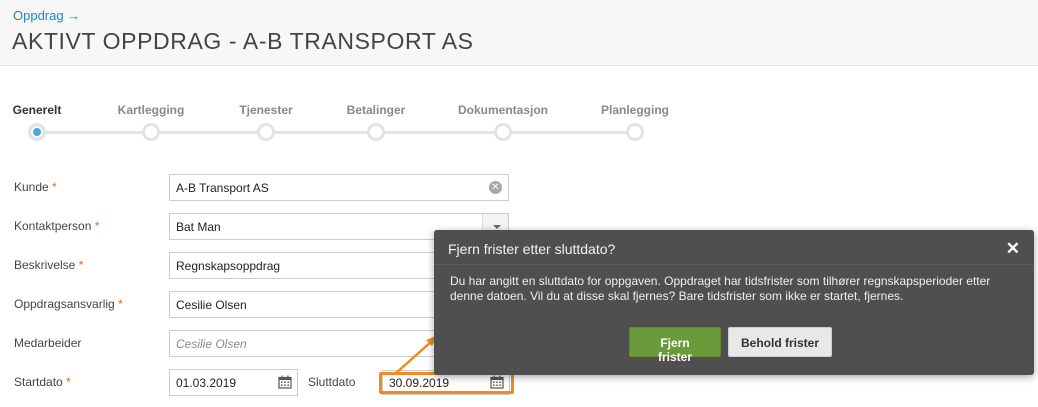 This screenshot has width=1038, height=407. Describe the element at coordinates (211, 344) in the screenshot. I see `medarbeider-placeholder: Cesilie Olsen` at that location.